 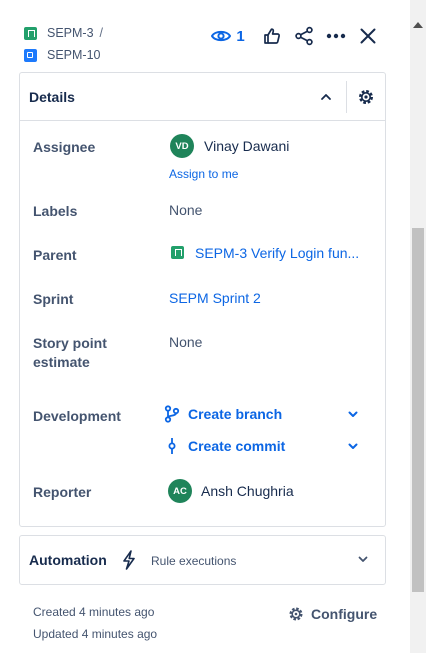 I want to click on chevron-up-icon, so click(x=326, y=97).